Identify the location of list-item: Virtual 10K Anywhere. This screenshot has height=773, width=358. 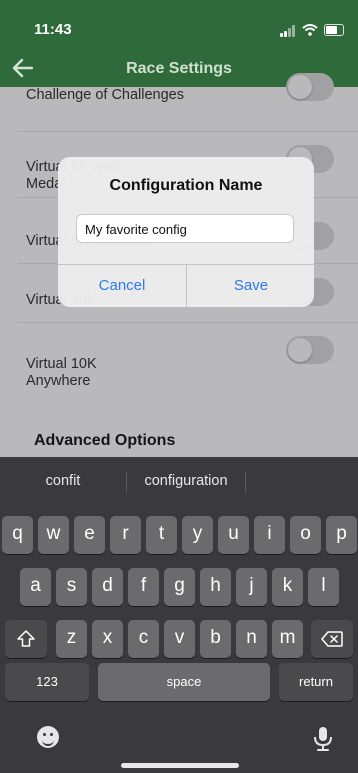
(188, 363).